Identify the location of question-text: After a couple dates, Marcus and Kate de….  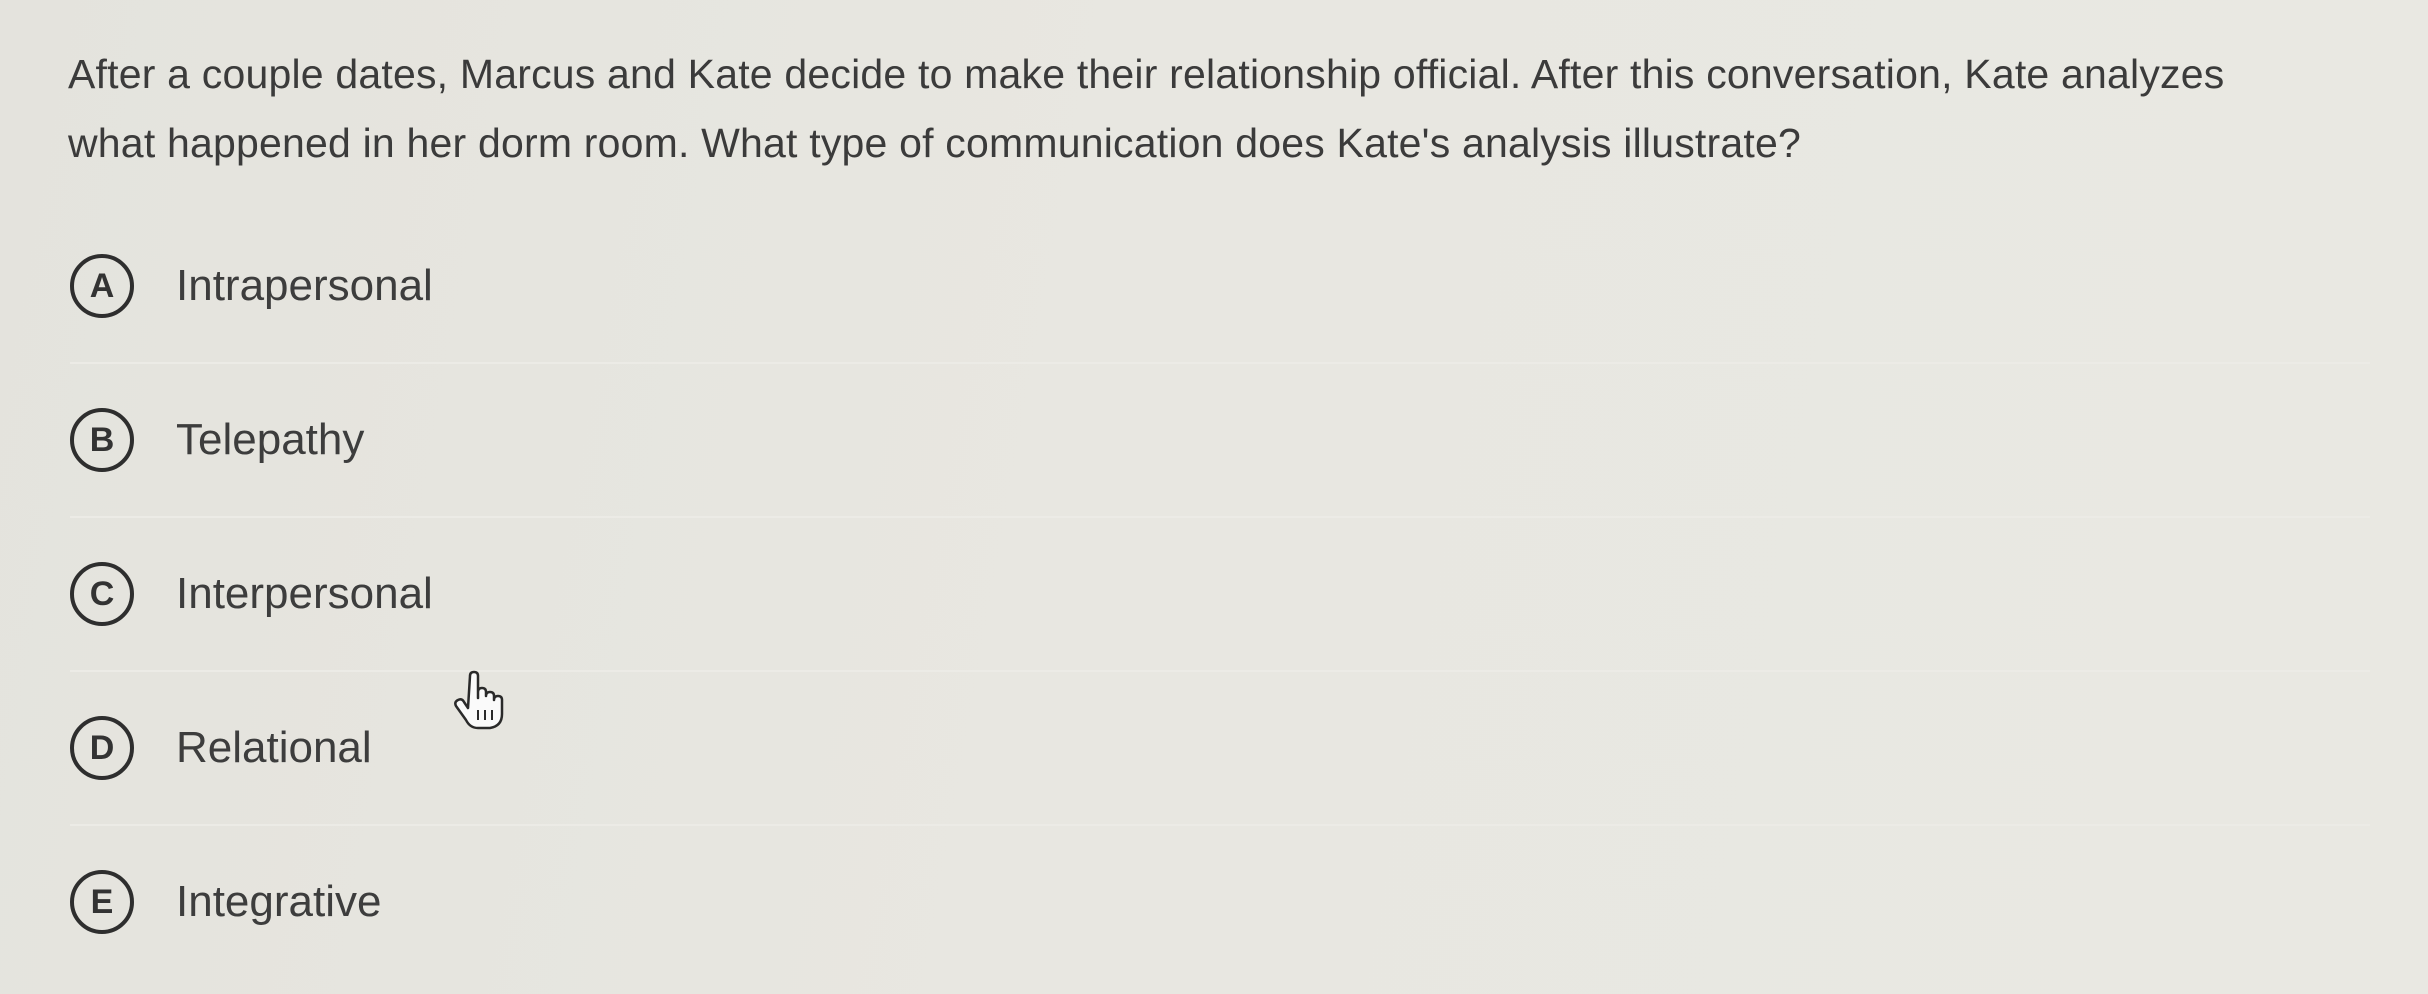
(1146, 108).